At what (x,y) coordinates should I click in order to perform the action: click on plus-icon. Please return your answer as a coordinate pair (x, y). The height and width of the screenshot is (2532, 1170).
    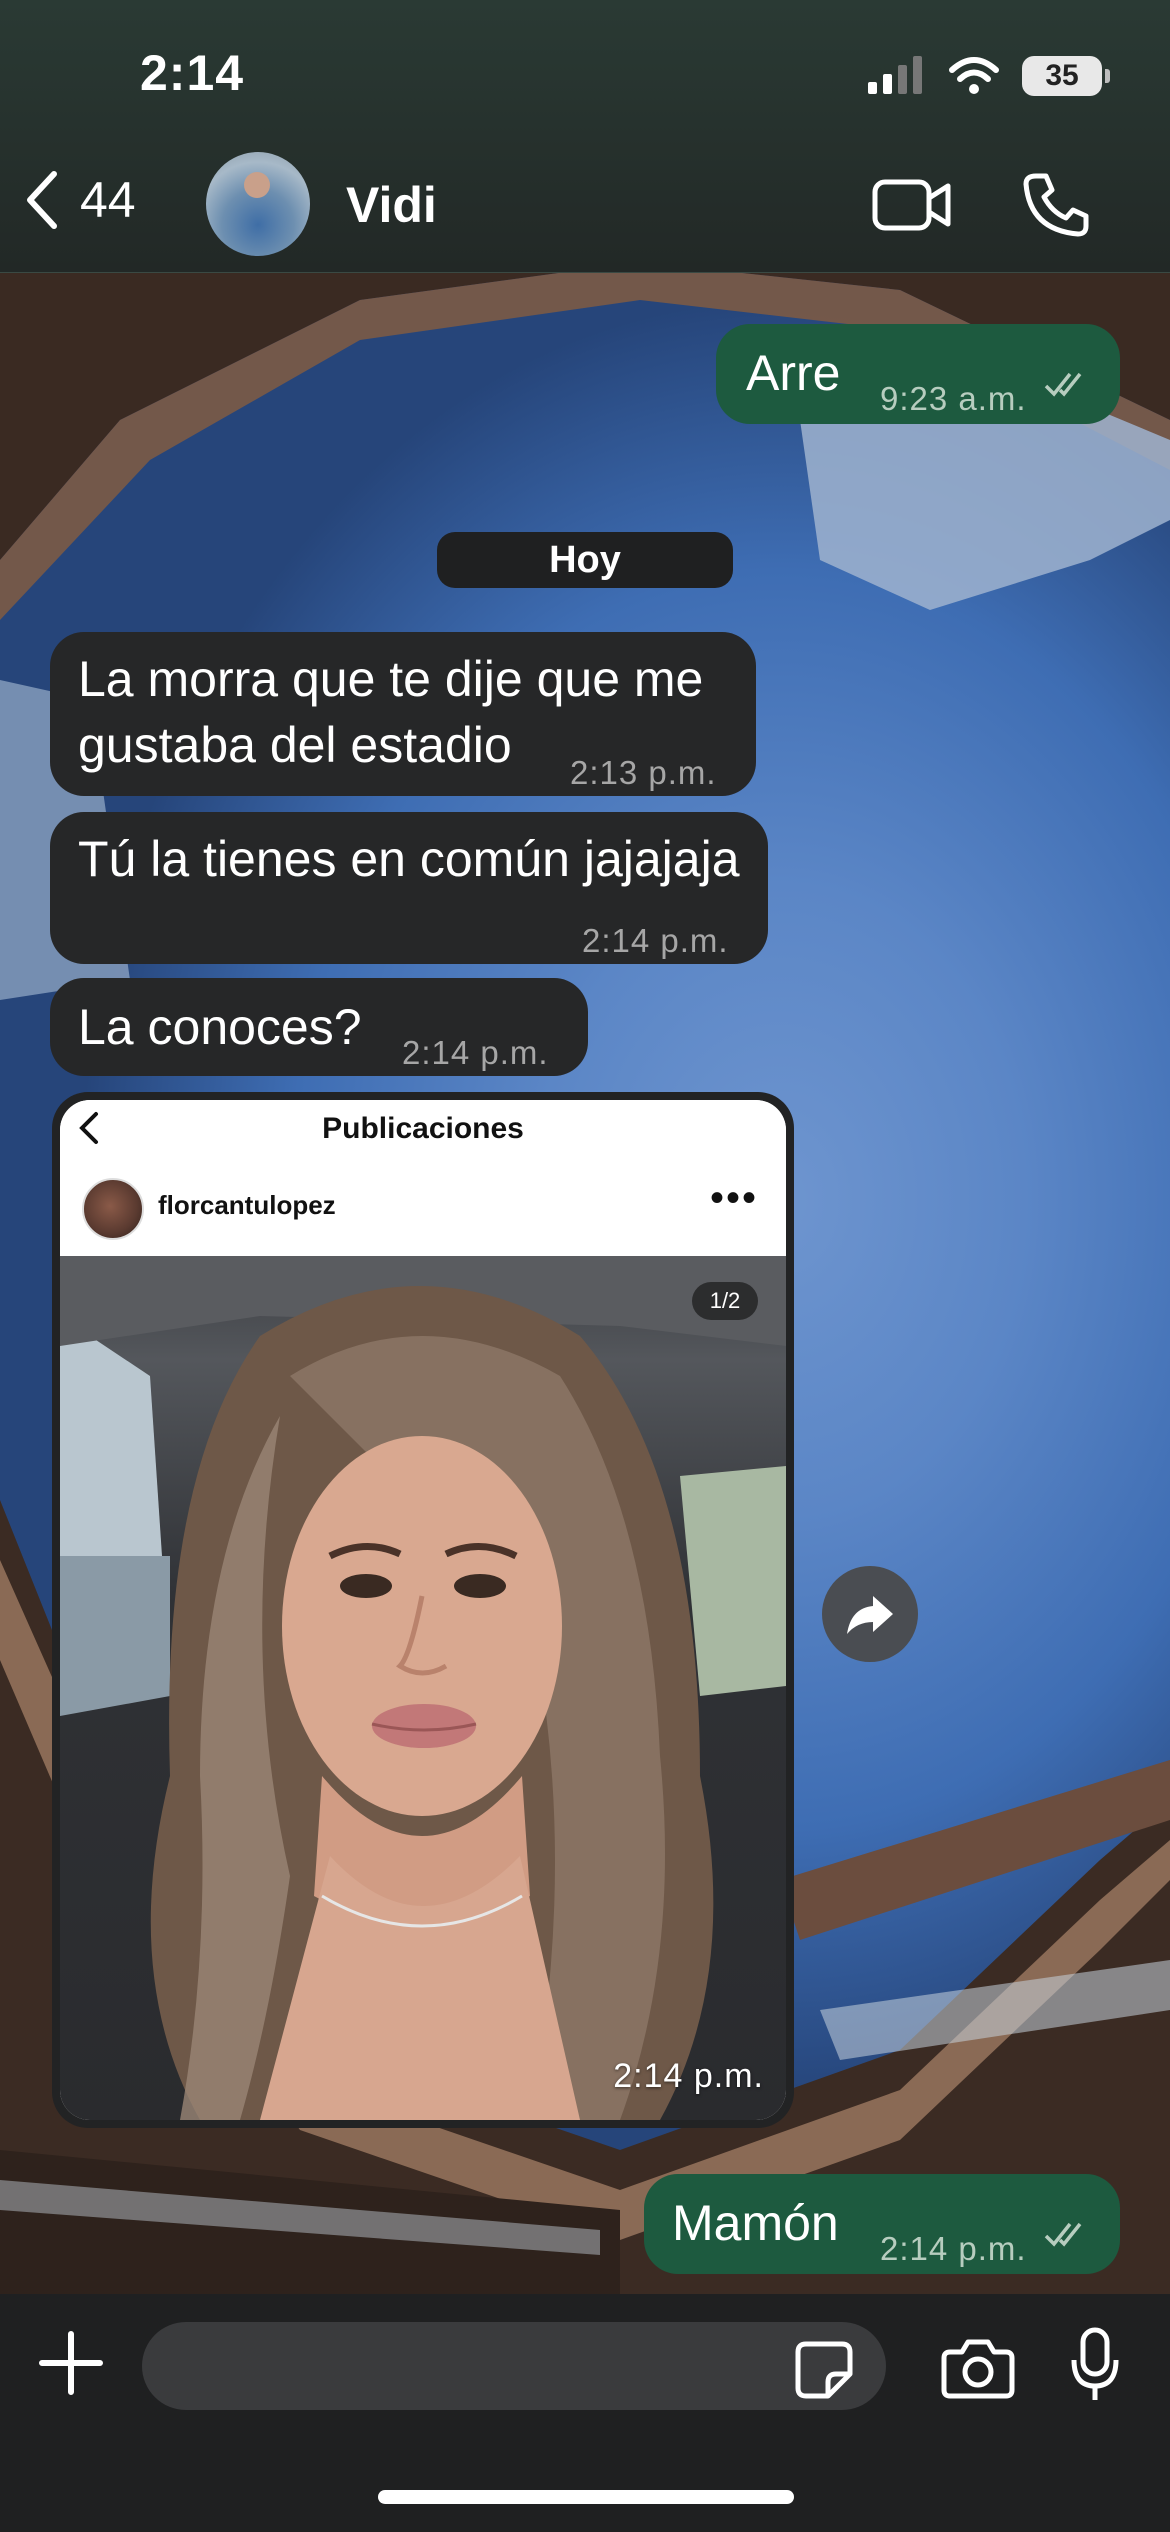
    Looking at the image, I should click on (71, 2363).